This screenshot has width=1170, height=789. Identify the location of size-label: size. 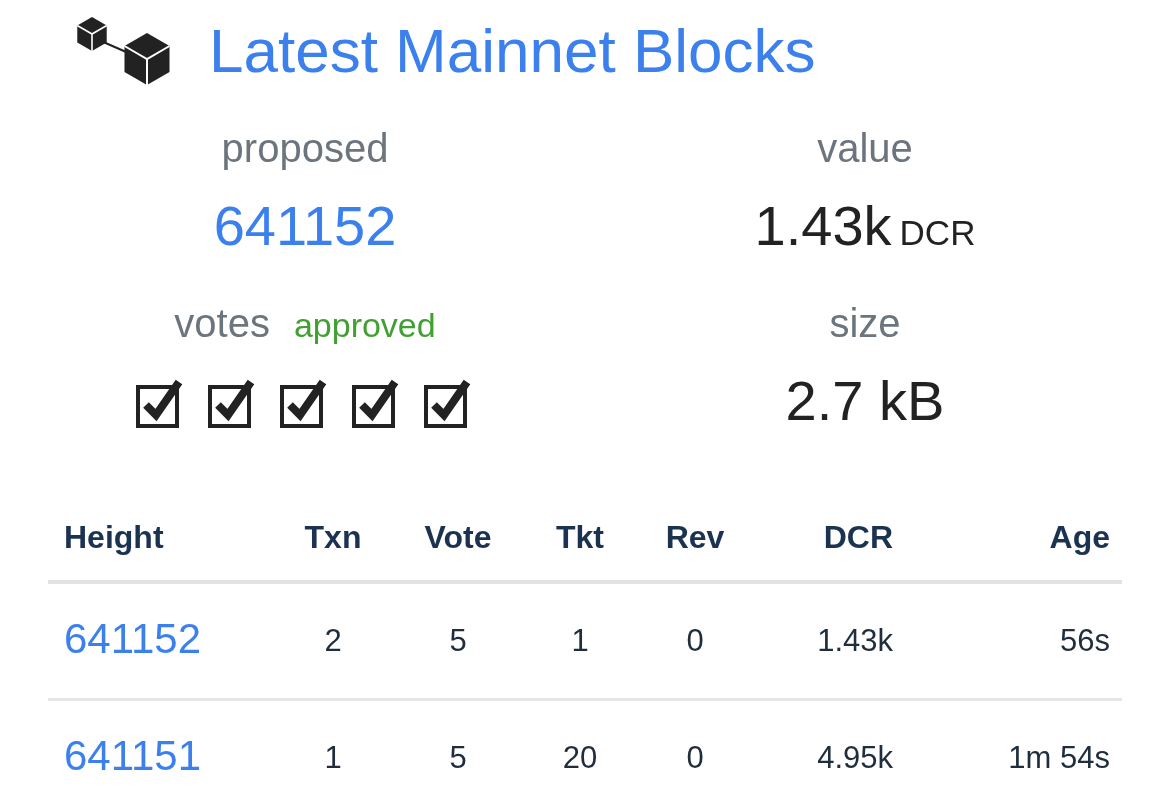
(865, 323).